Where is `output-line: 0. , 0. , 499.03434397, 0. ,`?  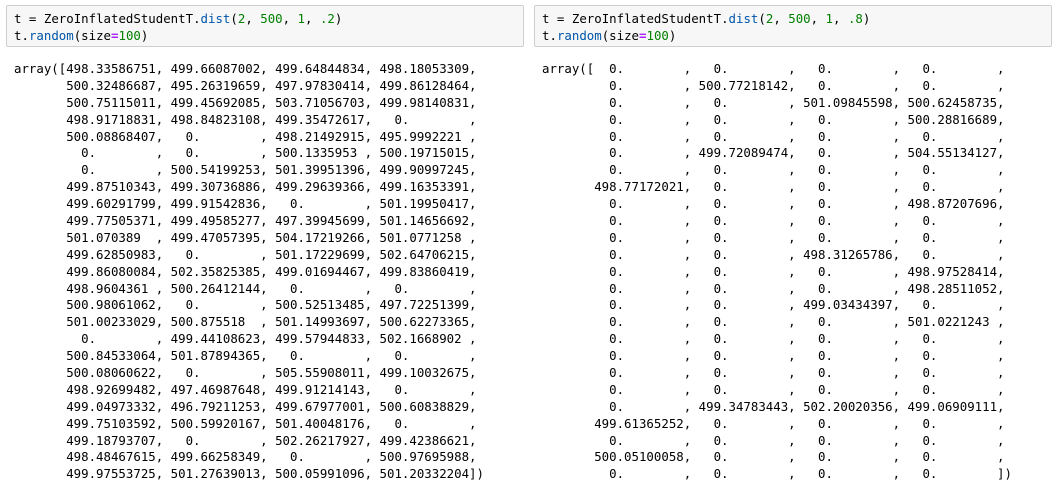 output-line: 0. , 0. , 499.03434397, 0. , is located at coordinates (773, 305).